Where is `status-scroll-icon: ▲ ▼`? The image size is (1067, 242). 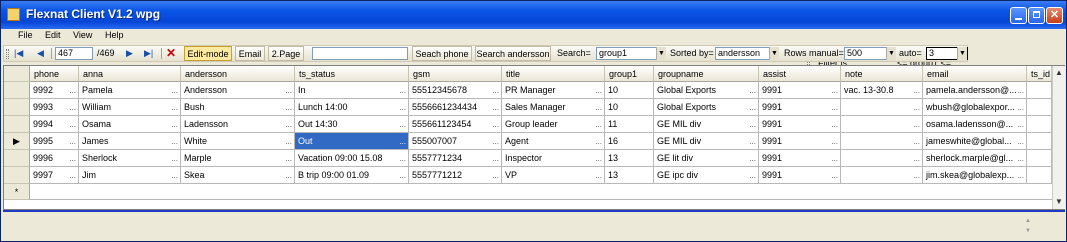
status-scroll-icon: ▲ ▼ is located at coordinates (1028, 226).